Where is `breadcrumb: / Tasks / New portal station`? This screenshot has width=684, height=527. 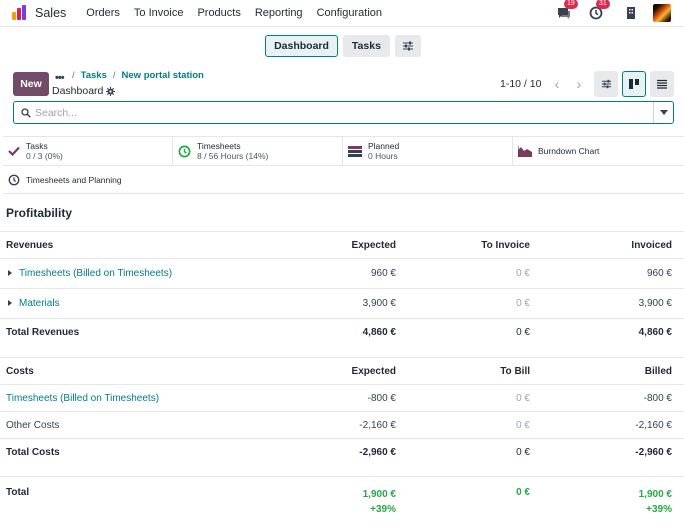
breadcrumb: / Tasks / New portal station is located at coordinates (138, 75).